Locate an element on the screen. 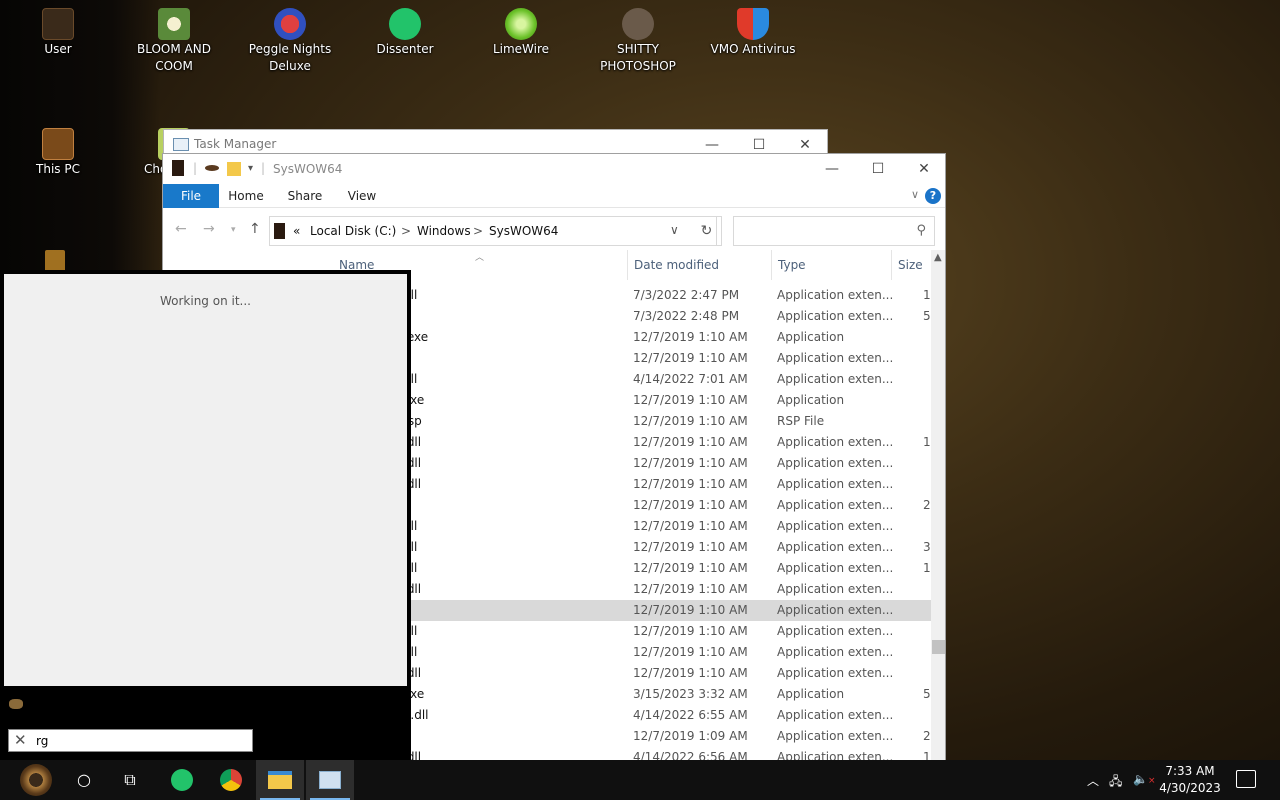  search-circle-icon: ○ is located at coordinates (84, 780).